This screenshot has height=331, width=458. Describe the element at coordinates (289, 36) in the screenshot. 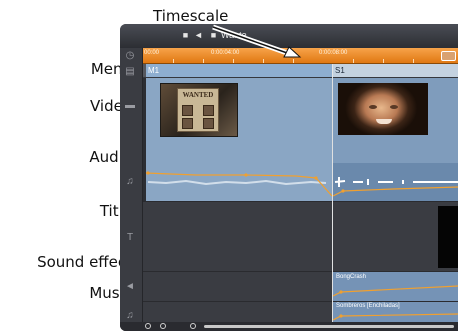

I see `timeline-toolbar: ■ ◄ ■ Wante` at that location.